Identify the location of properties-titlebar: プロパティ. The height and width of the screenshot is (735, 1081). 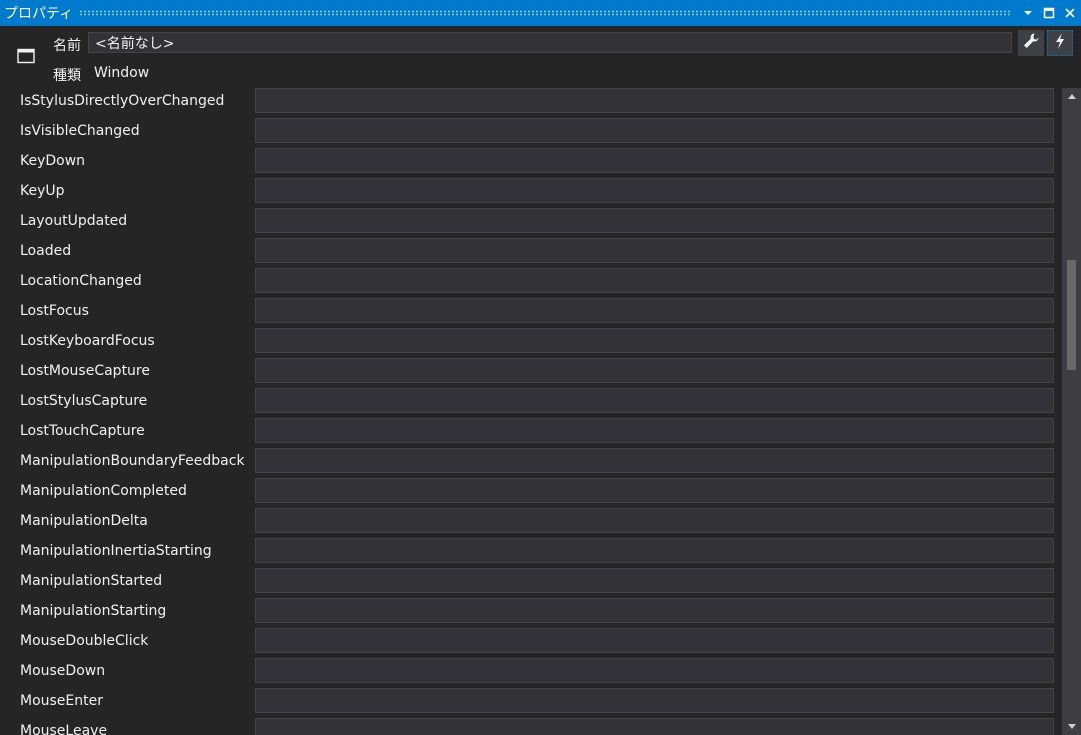
(540, 13).